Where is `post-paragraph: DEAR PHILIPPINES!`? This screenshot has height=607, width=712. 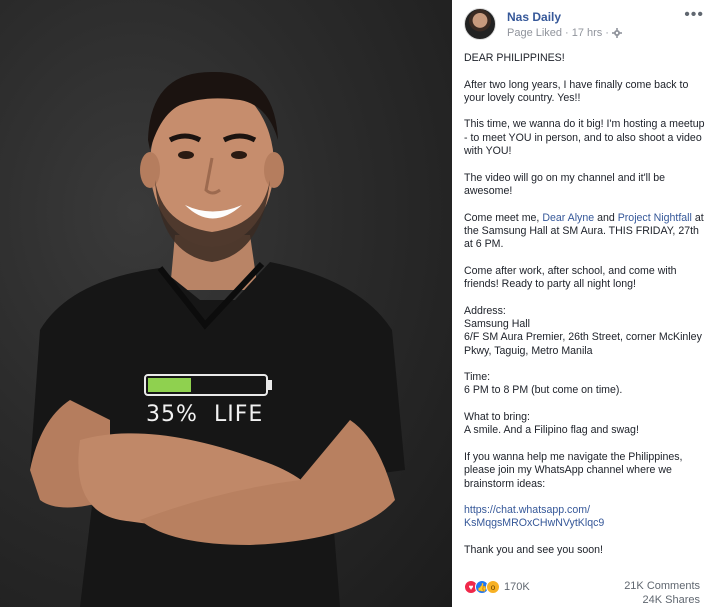 post-paragraph: DEAR PHILIPPINES! is located at coordinates (514, 58).